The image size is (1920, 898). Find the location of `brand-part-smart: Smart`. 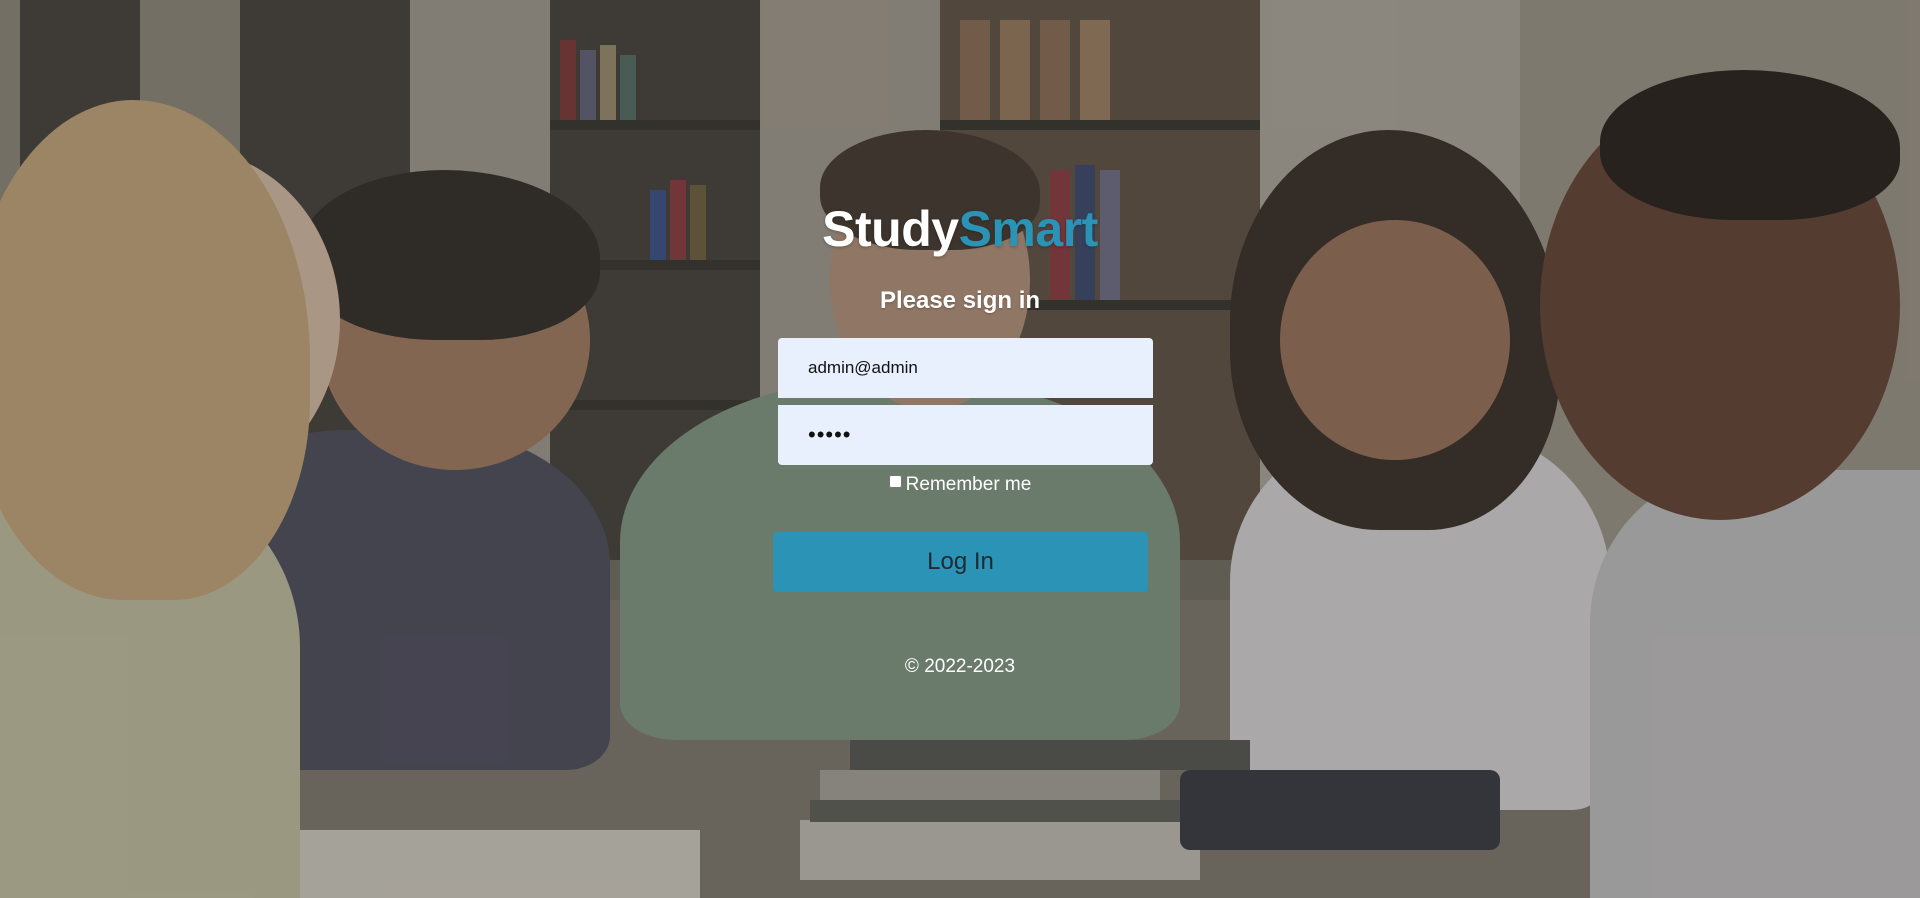

brand-part-smart: Smart is located at coordinates (1028, 229).